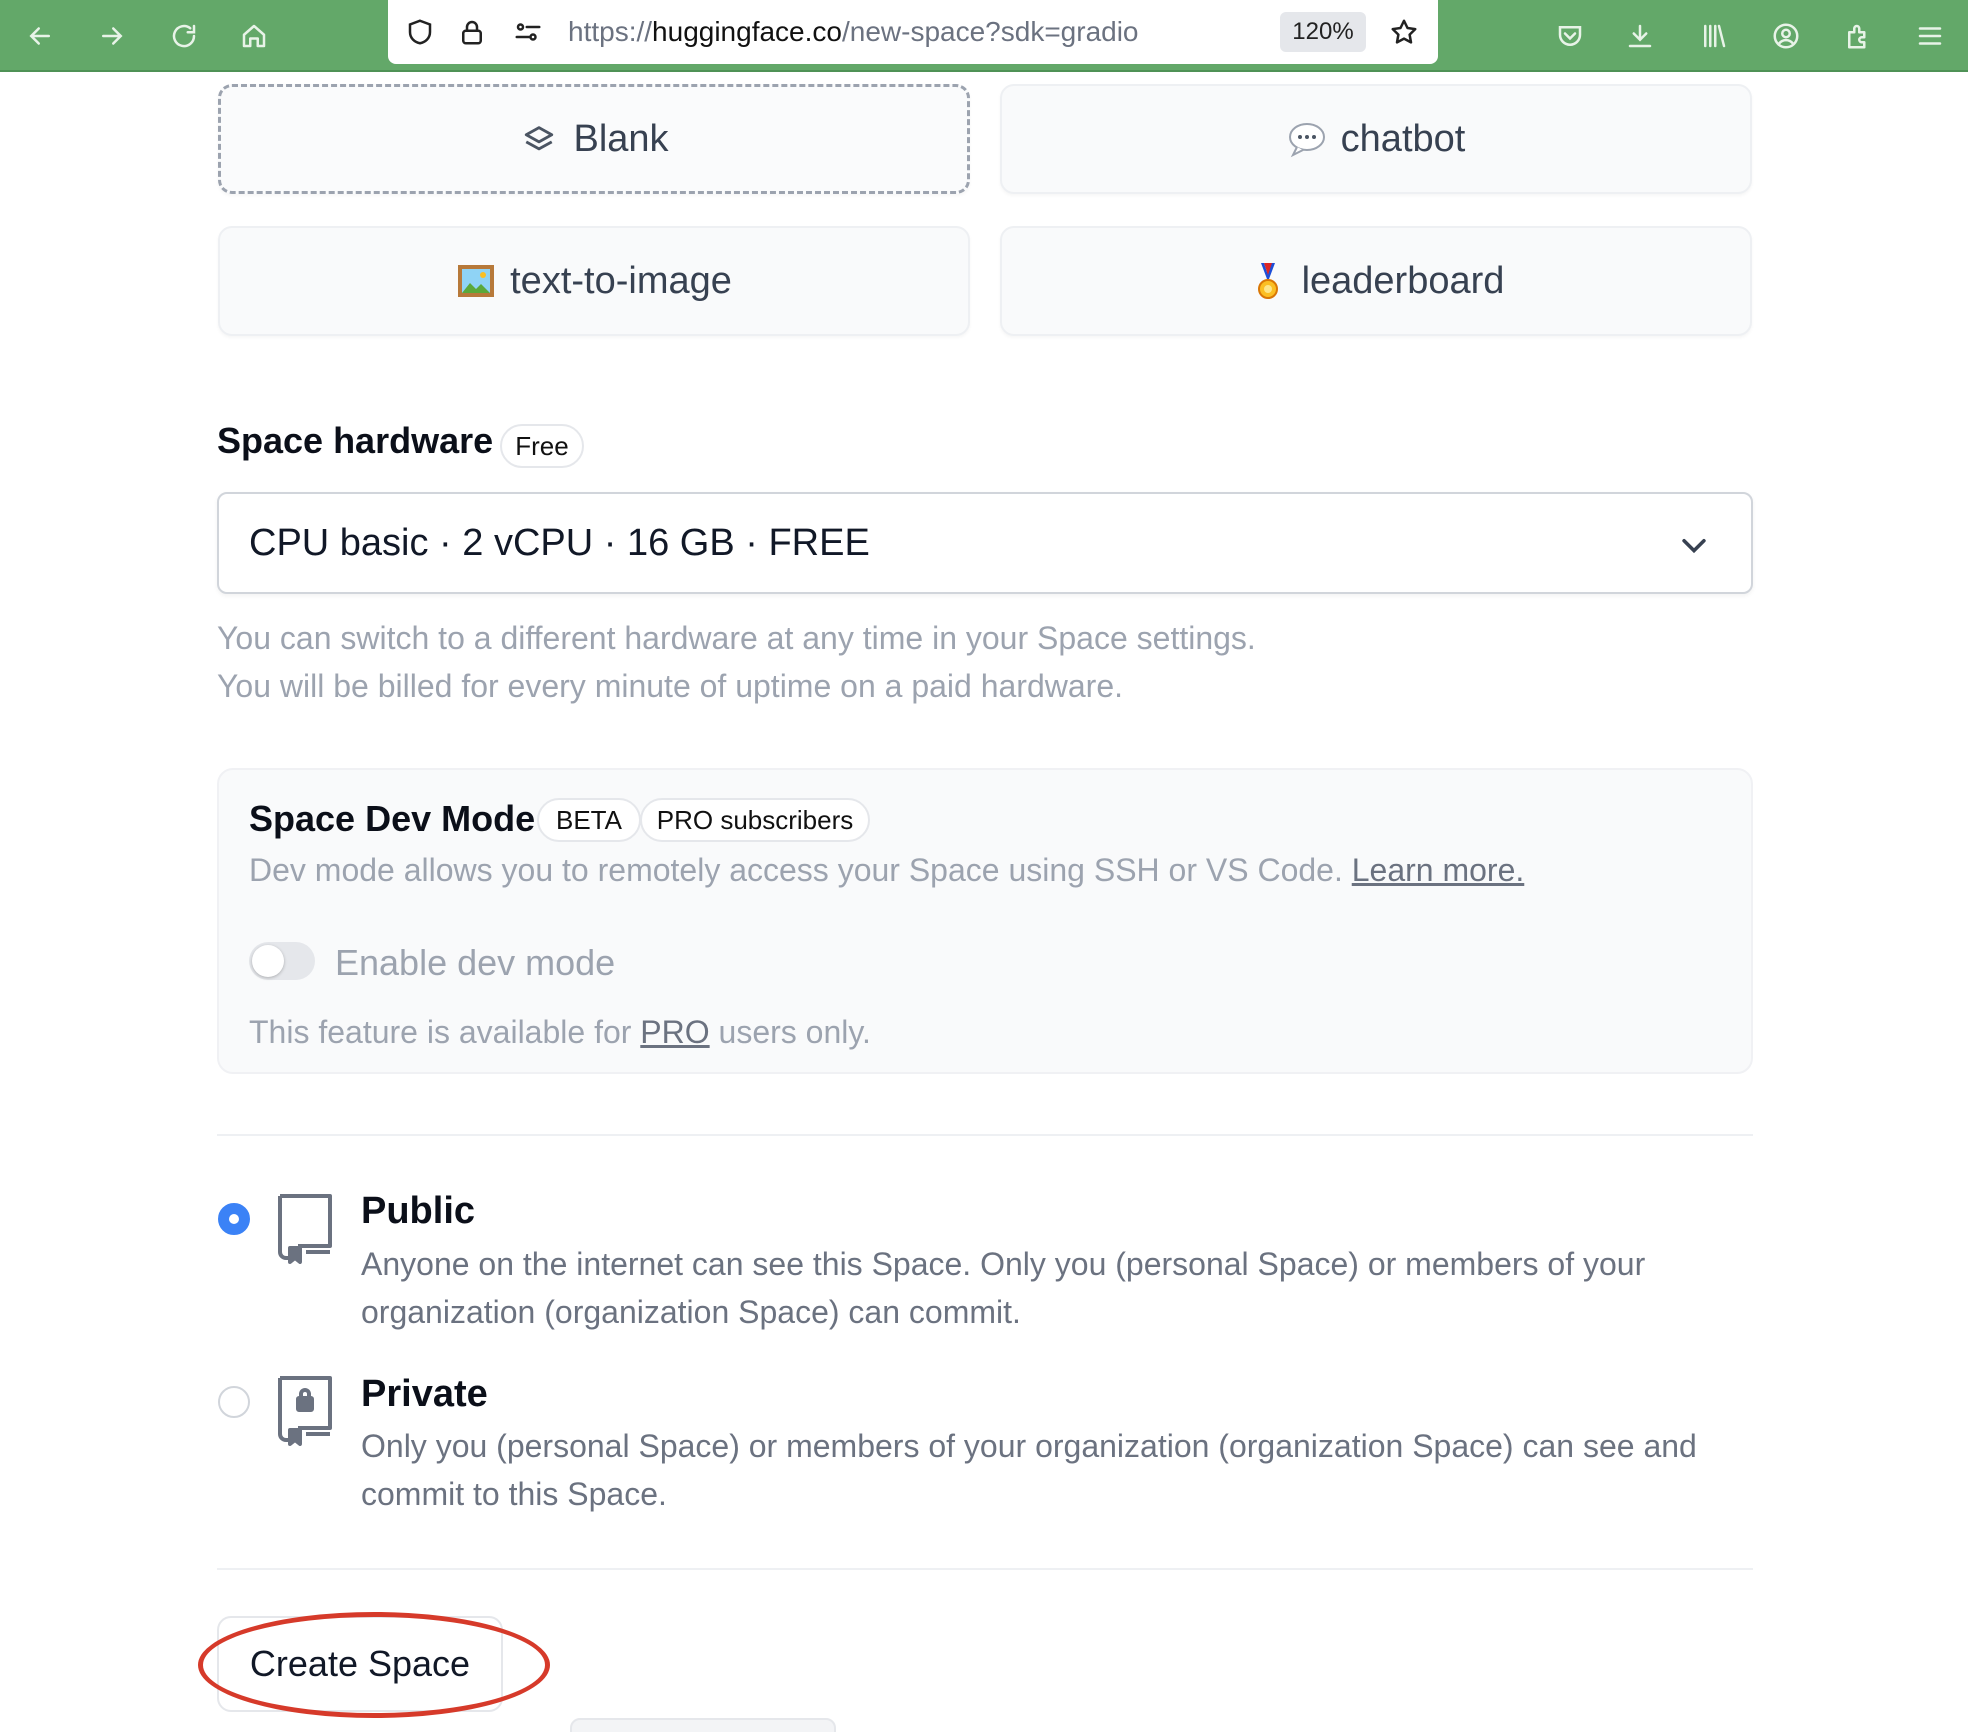 The height and width of the screenshot is (1732, 1968). What do you see at coordinates (424, 1394) in the screenshot?
I see `private-title: Private` at bounding box center [424, 1394].